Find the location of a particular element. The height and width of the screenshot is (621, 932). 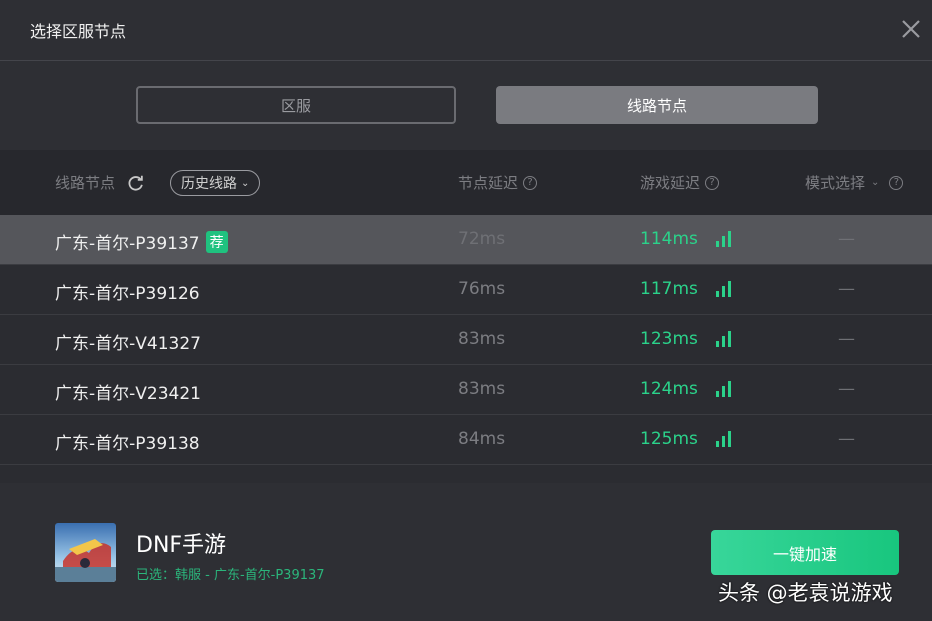

game-latency: 125ms is located at coordinates (685, 439).